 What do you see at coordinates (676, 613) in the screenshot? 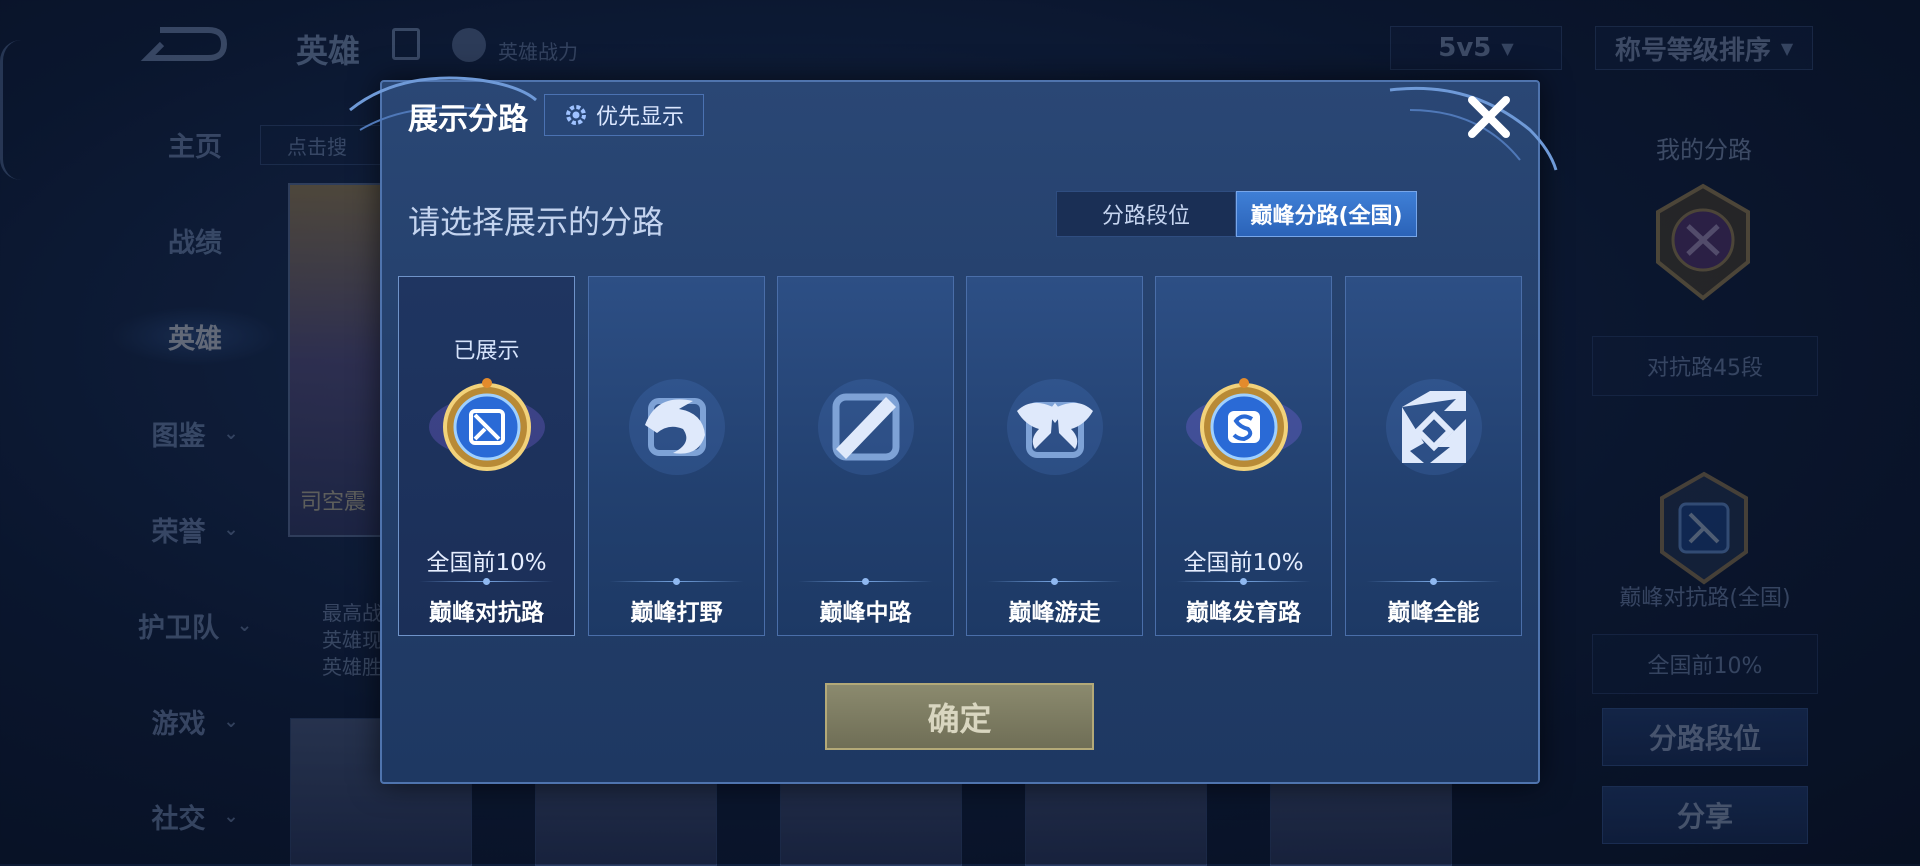
I see `lane-name: 巅峰打野` at bounding box center [676, 613].